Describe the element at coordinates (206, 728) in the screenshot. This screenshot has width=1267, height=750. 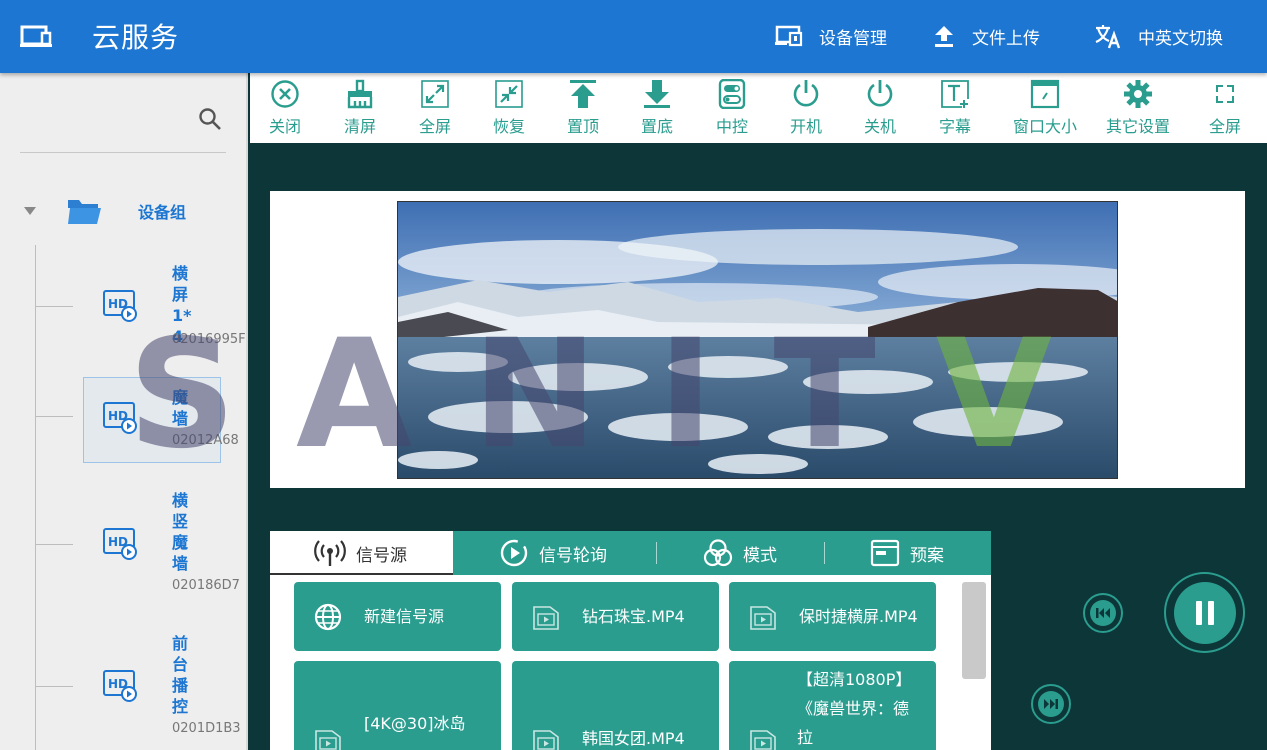
I see `device-id: 0201D1B3` at that location.